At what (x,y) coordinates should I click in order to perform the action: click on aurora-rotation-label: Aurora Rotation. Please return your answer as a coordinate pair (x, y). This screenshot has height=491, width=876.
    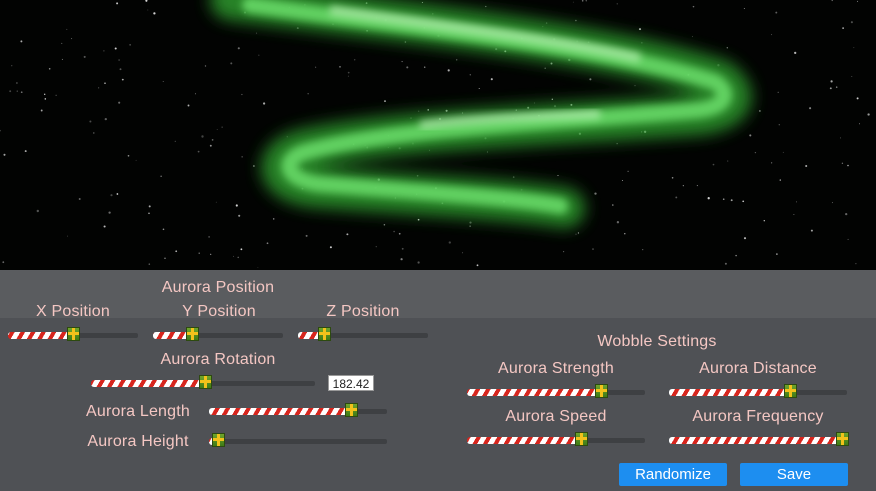
    Looking at the image, I should click on (218, 359).